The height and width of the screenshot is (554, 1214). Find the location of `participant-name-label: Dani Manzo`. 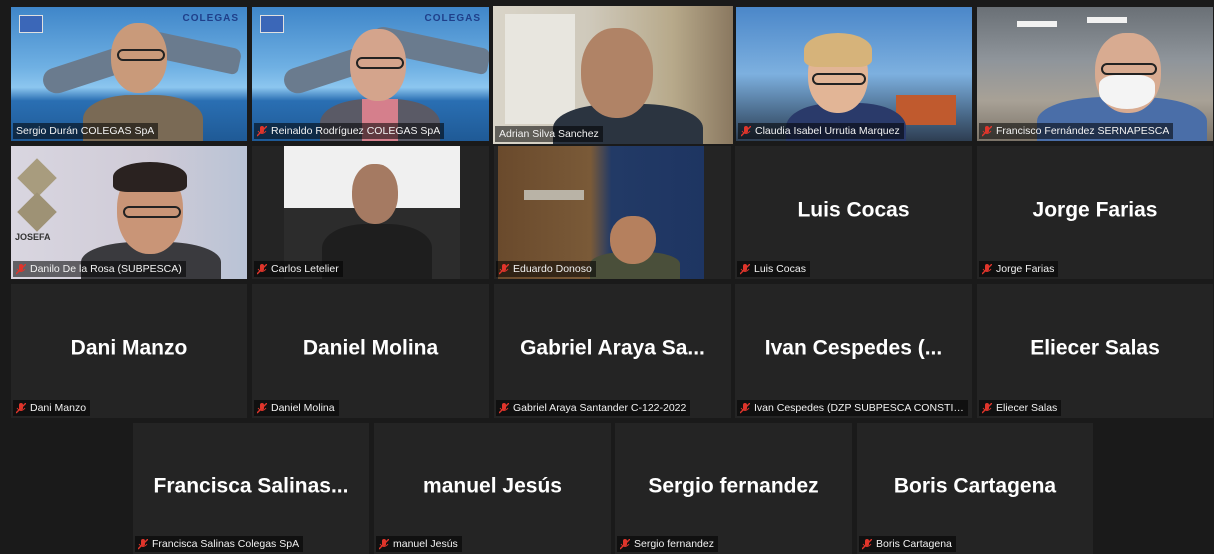

participant-name-label: Dani Manzo is located at coordinates (52, 408).